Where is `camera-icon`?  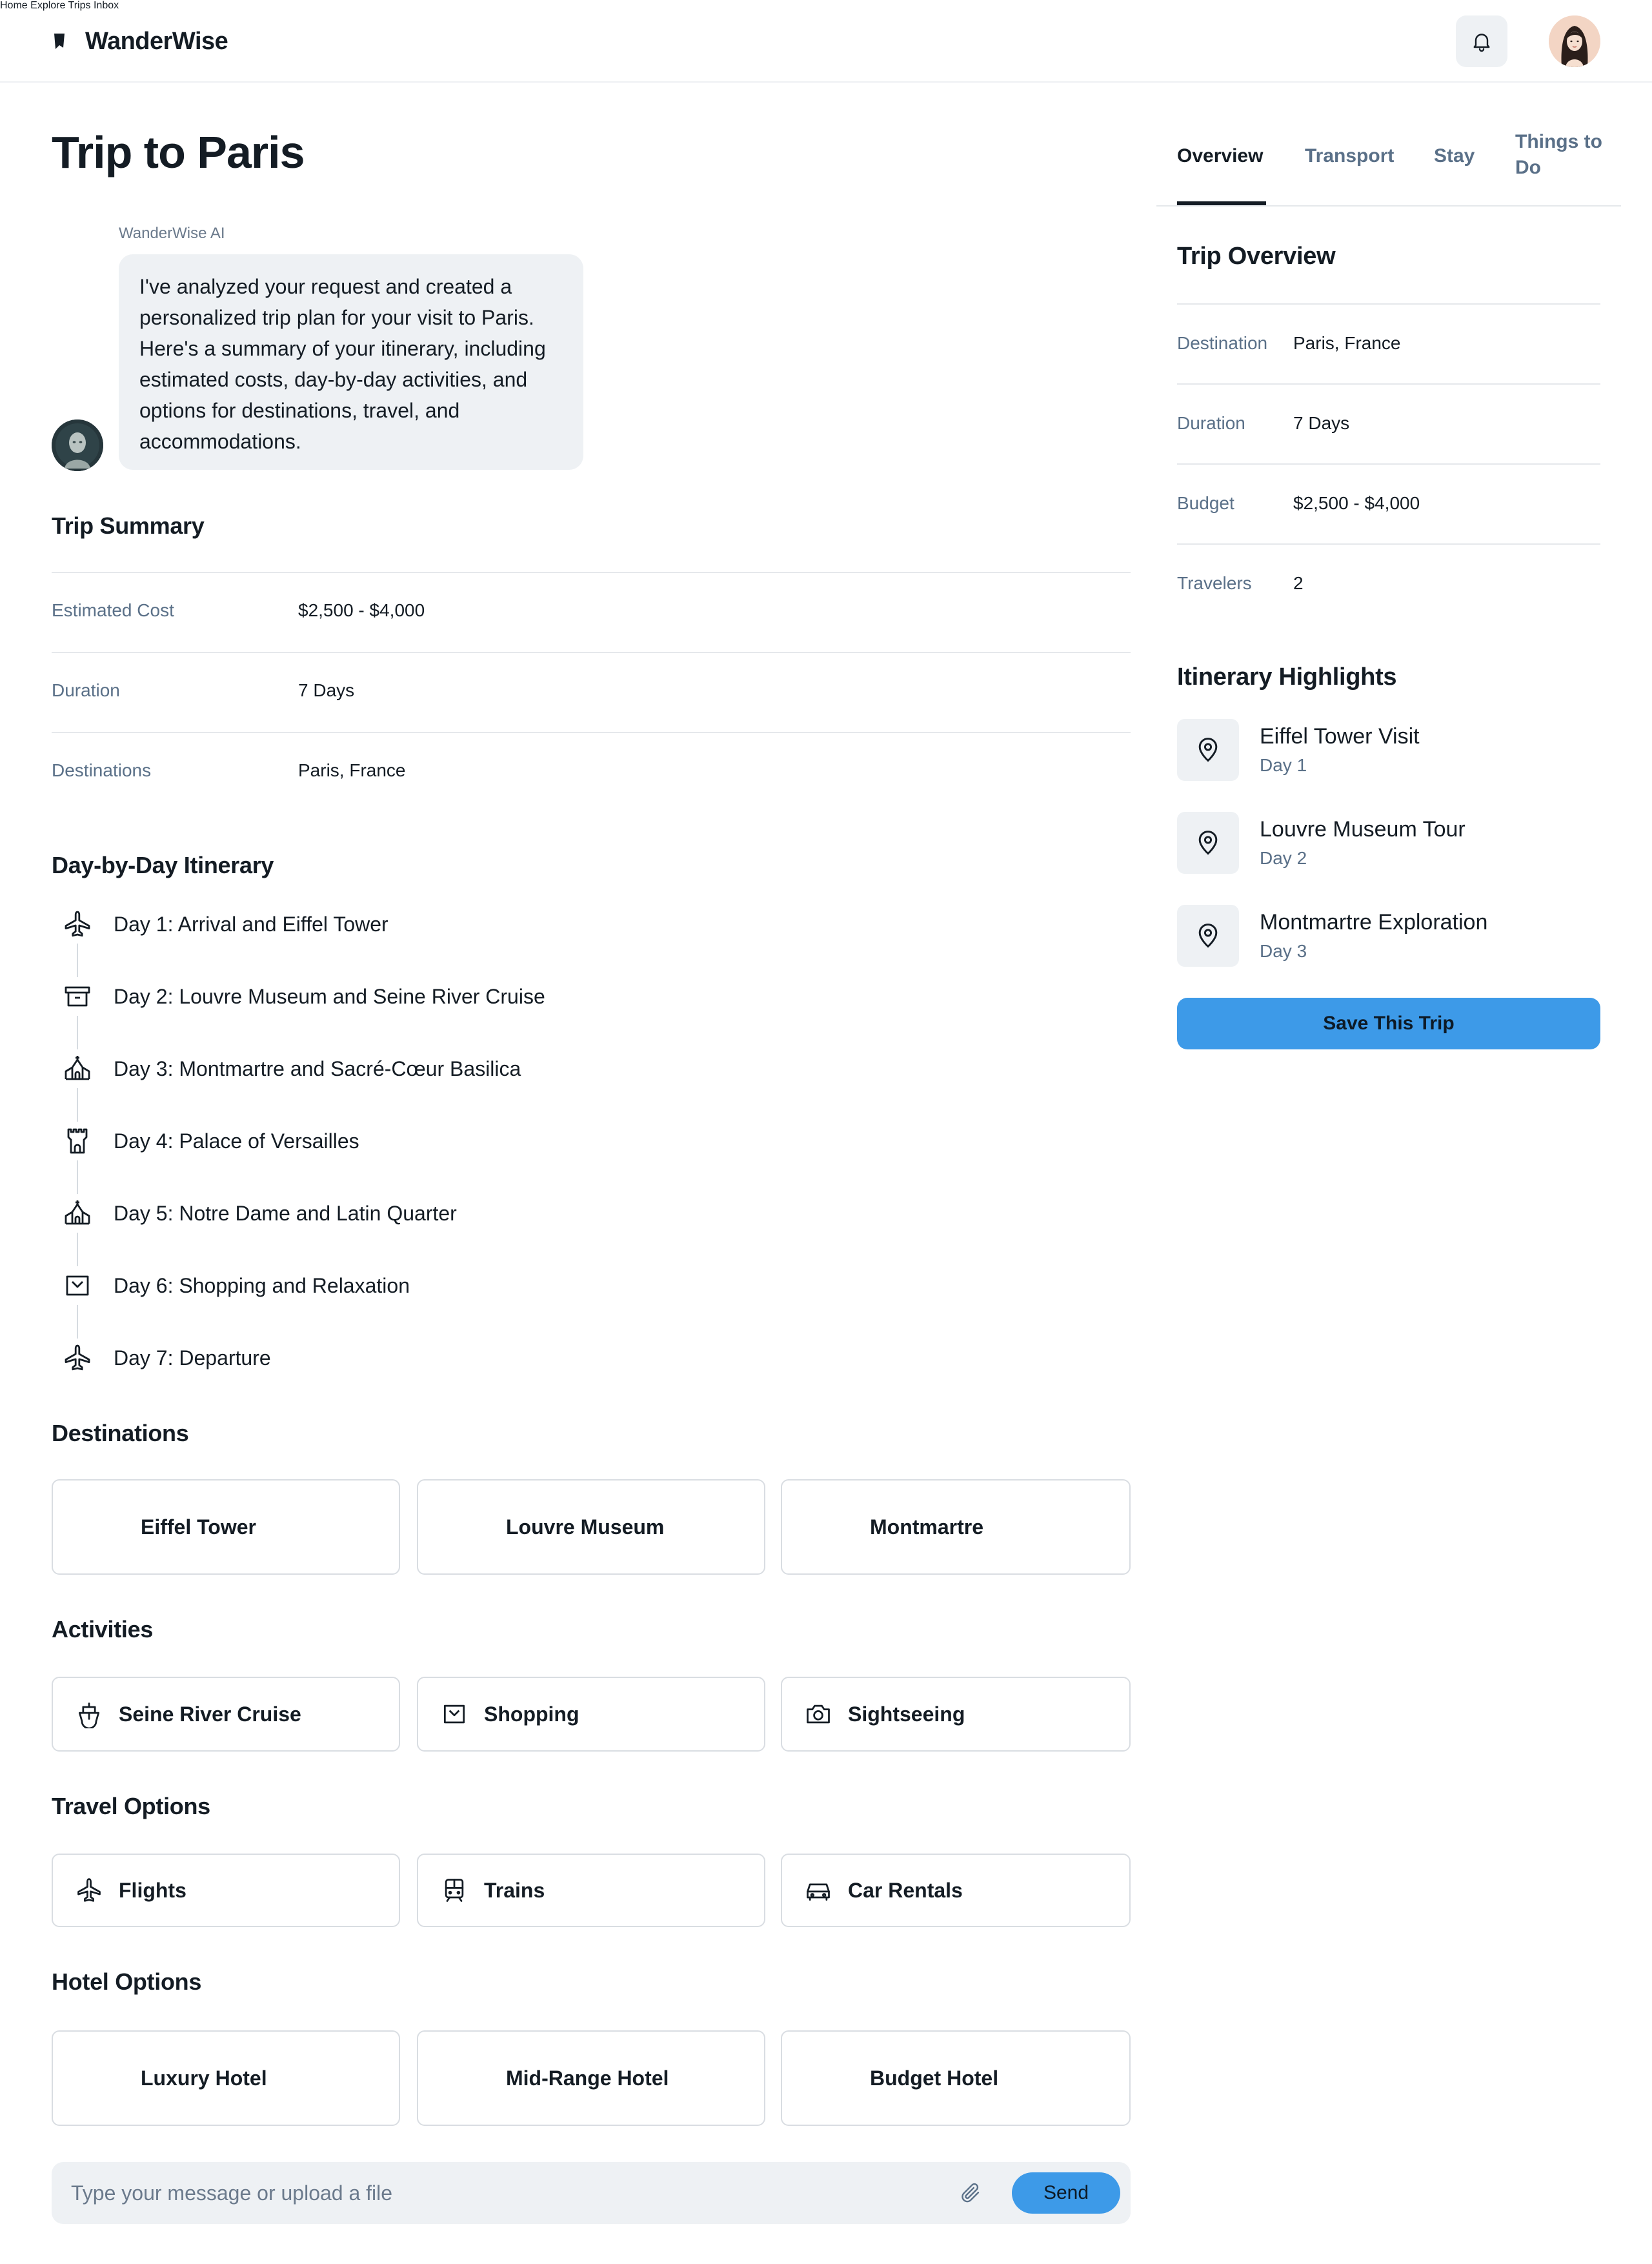
camera-icon is located at coordinates (818, 1714).